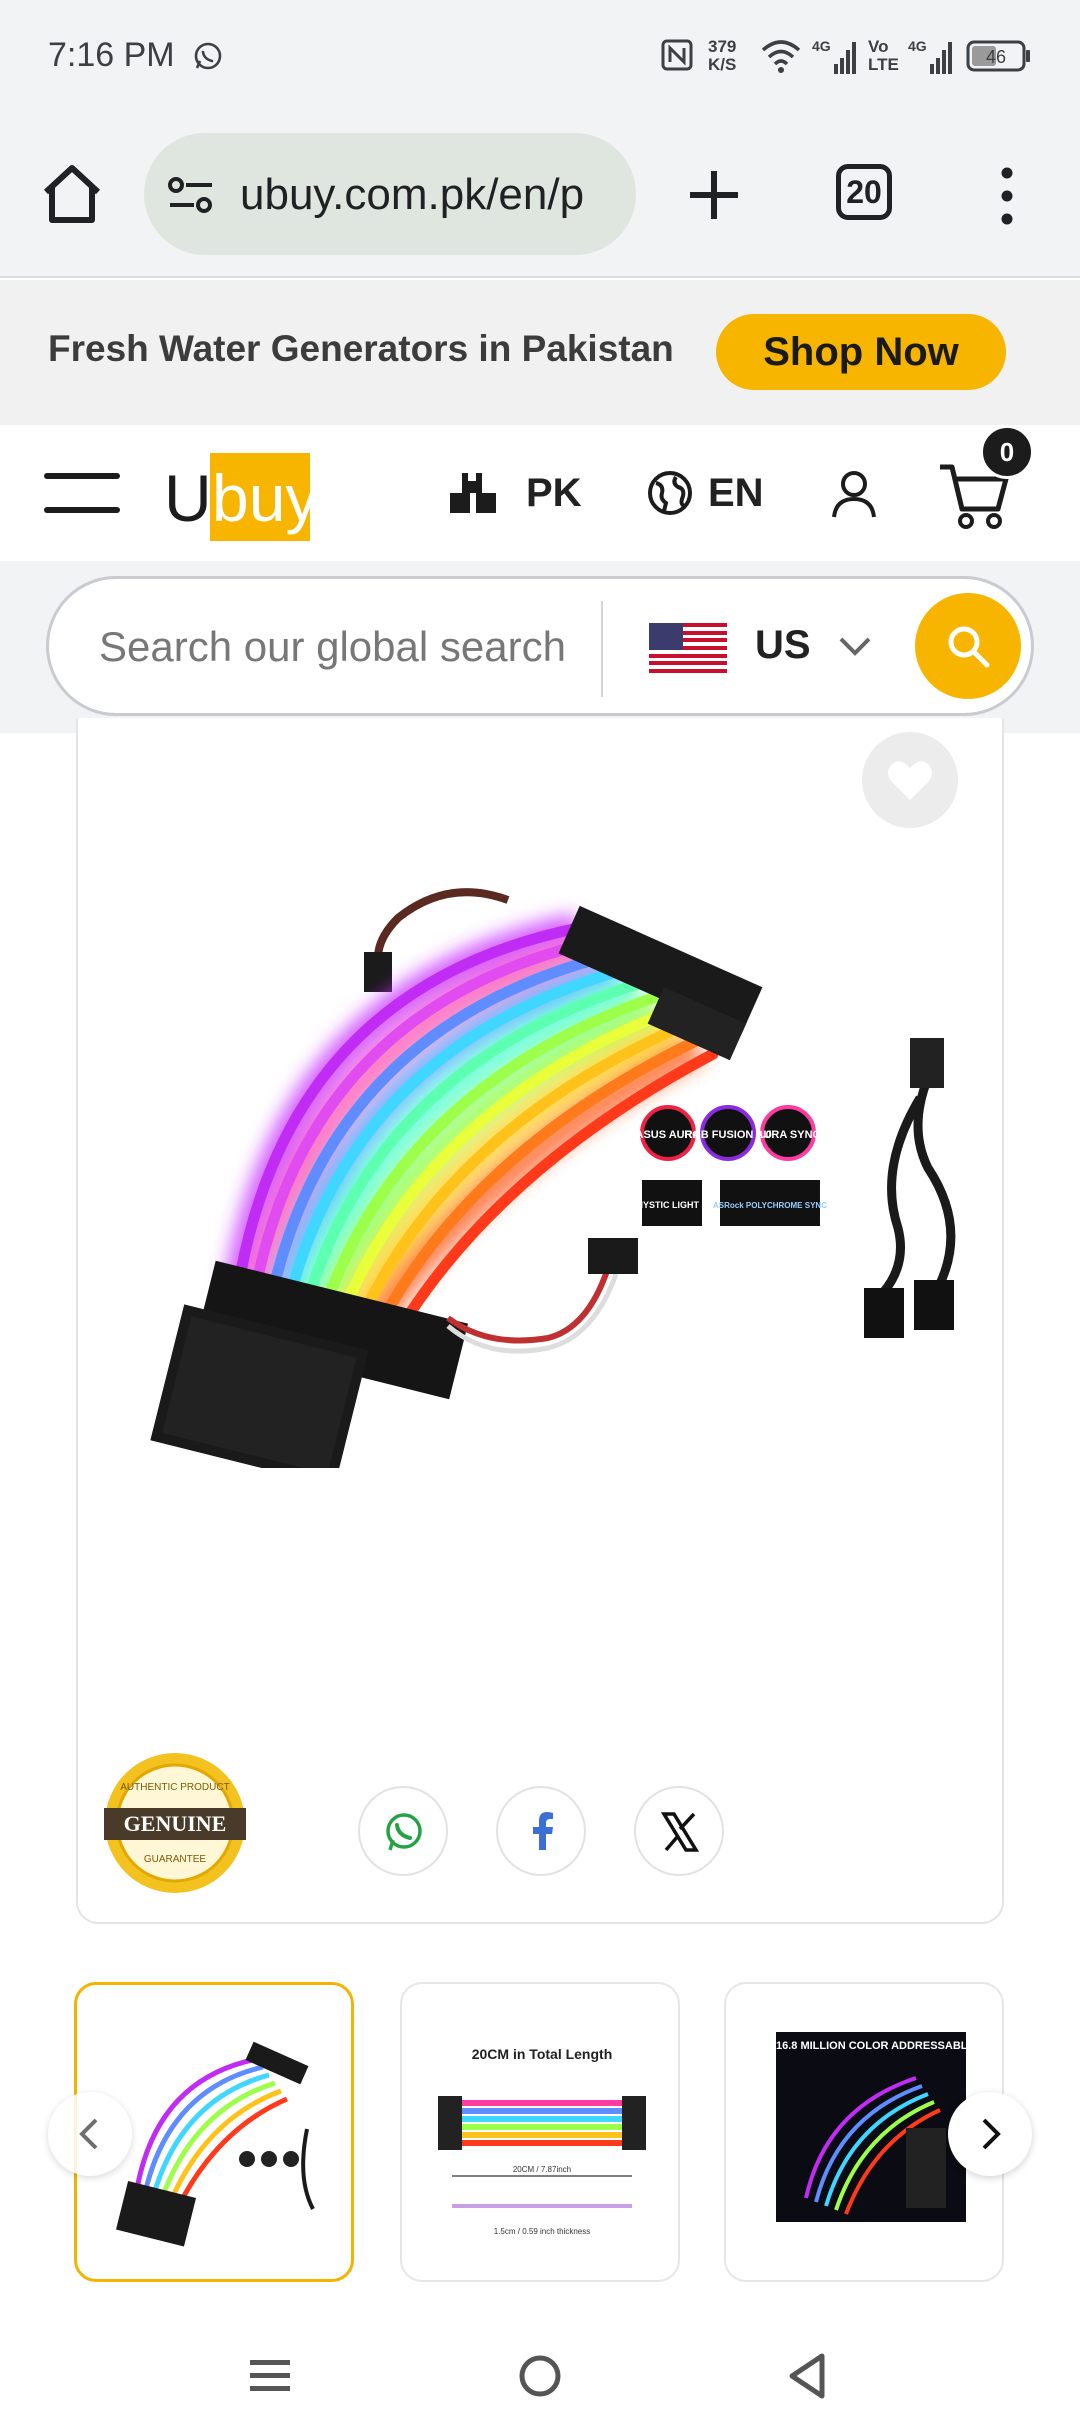 The image size is (1080, 2436). What do you see at coordinates (174, 1787) in the screenshot?
I see `badge-top-text: AUTHENTIC PRODUCT` at bounding box center [174, 1787].